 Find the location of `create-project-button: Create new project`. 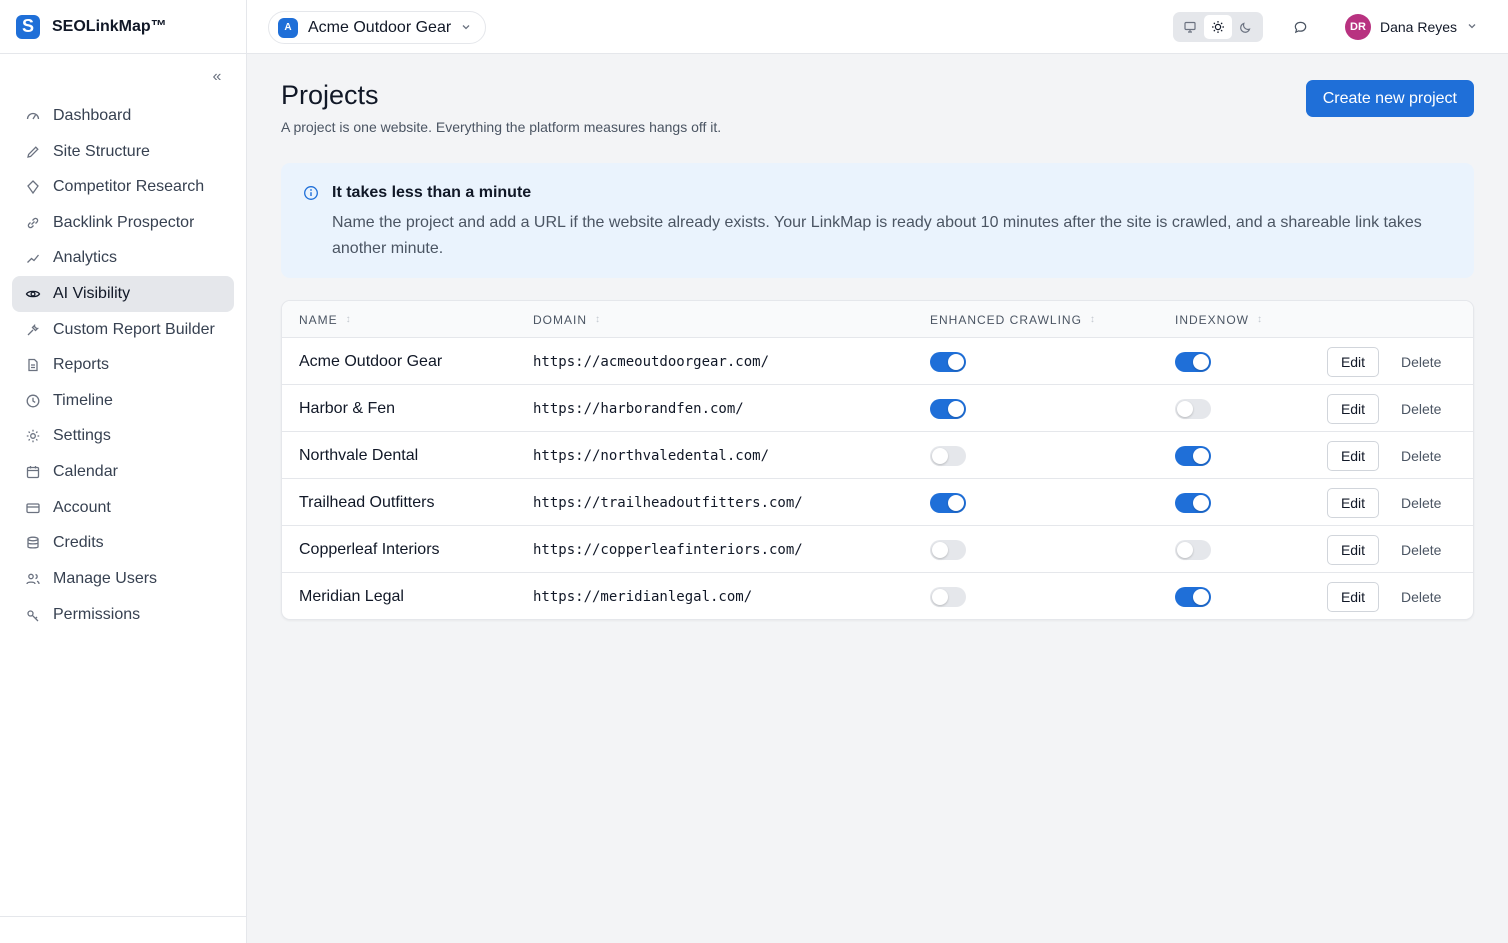

create-project-button: Create new project is located at coordinates (1389, 98).